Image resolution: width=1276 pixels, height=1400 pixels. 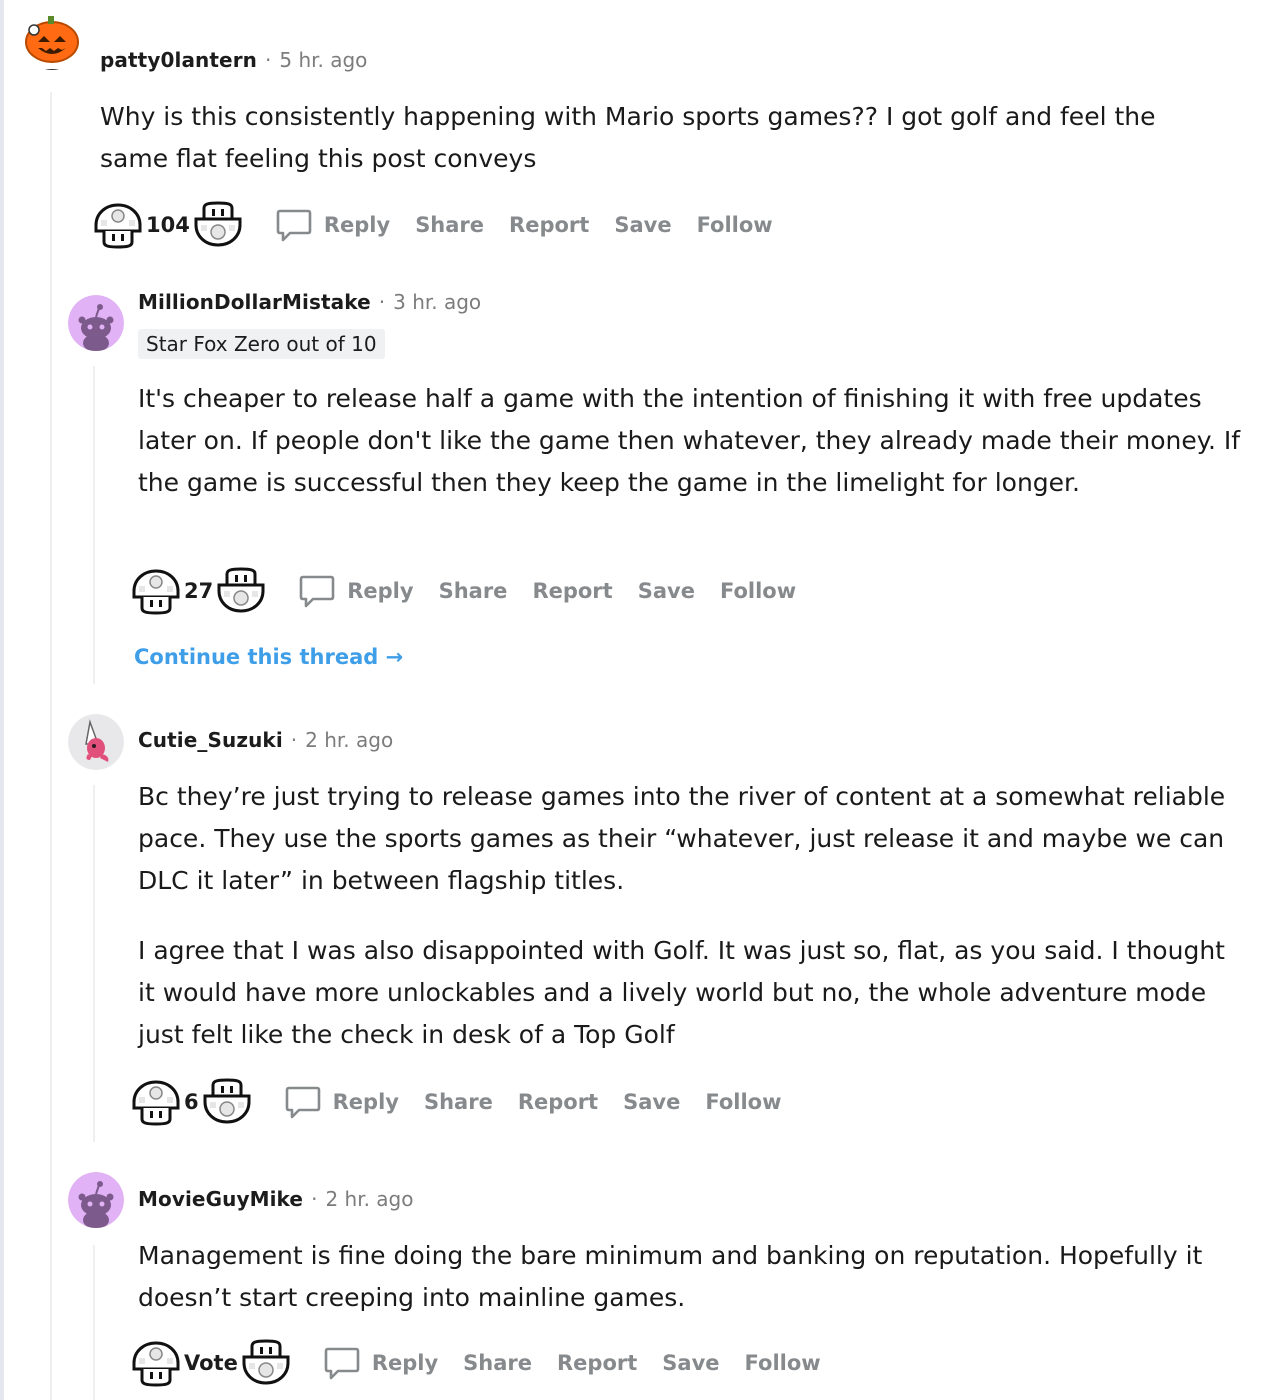 I want to click on continue-thread-label: Continue this thread, so click(x=256, y=657).